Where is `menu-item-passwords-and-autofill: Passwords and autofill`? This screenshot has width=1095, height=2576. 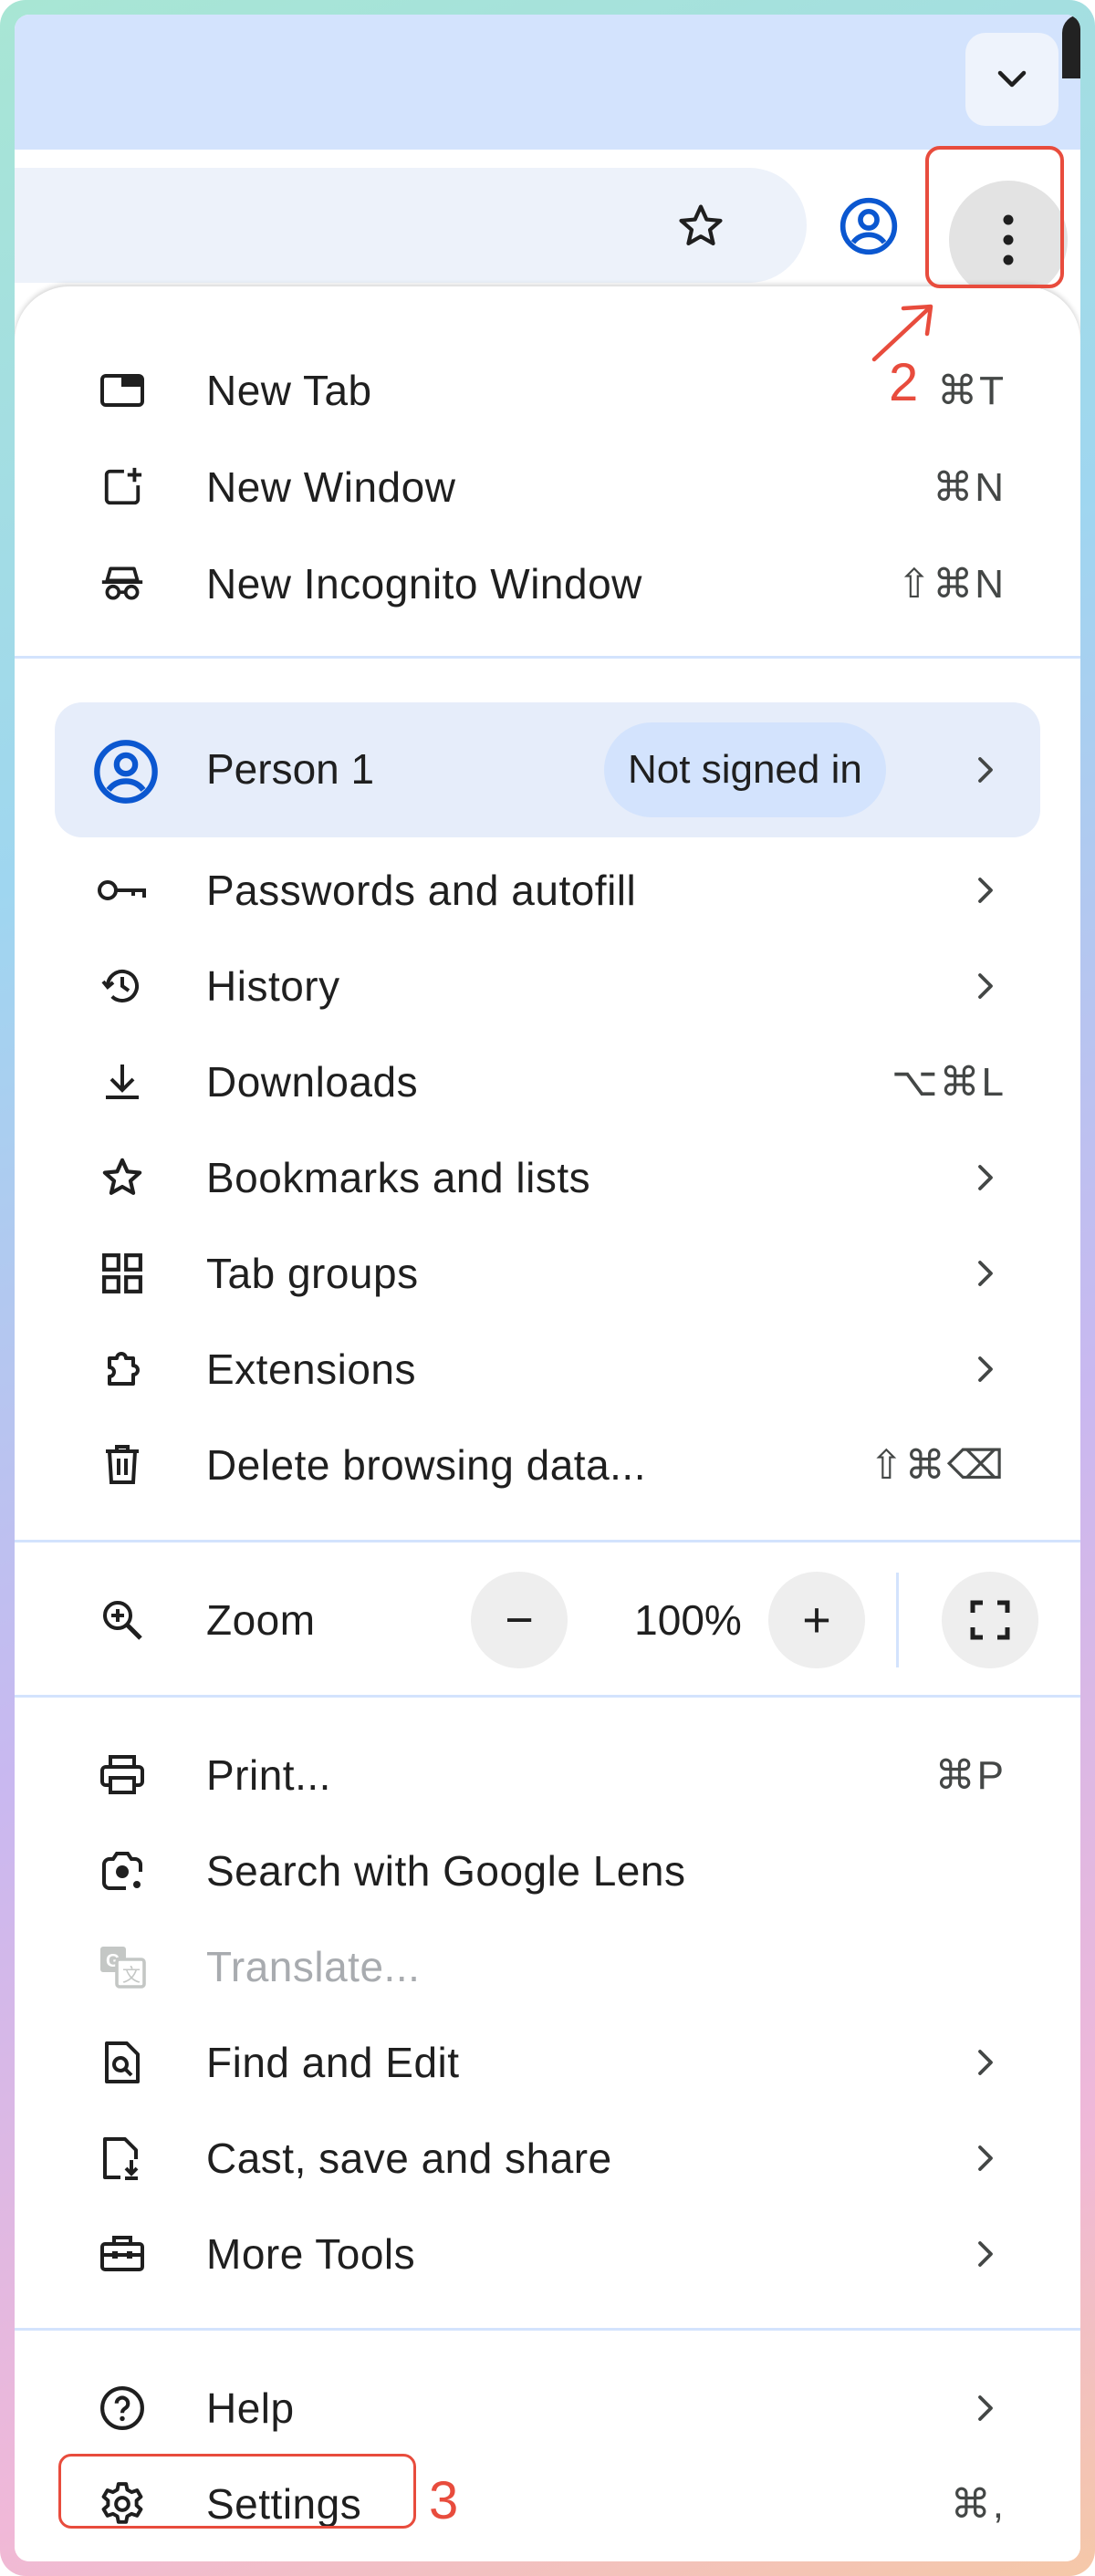 menu-item-passwords-and-autofill: Passwords and autofill is located at coordinates (547, 890).